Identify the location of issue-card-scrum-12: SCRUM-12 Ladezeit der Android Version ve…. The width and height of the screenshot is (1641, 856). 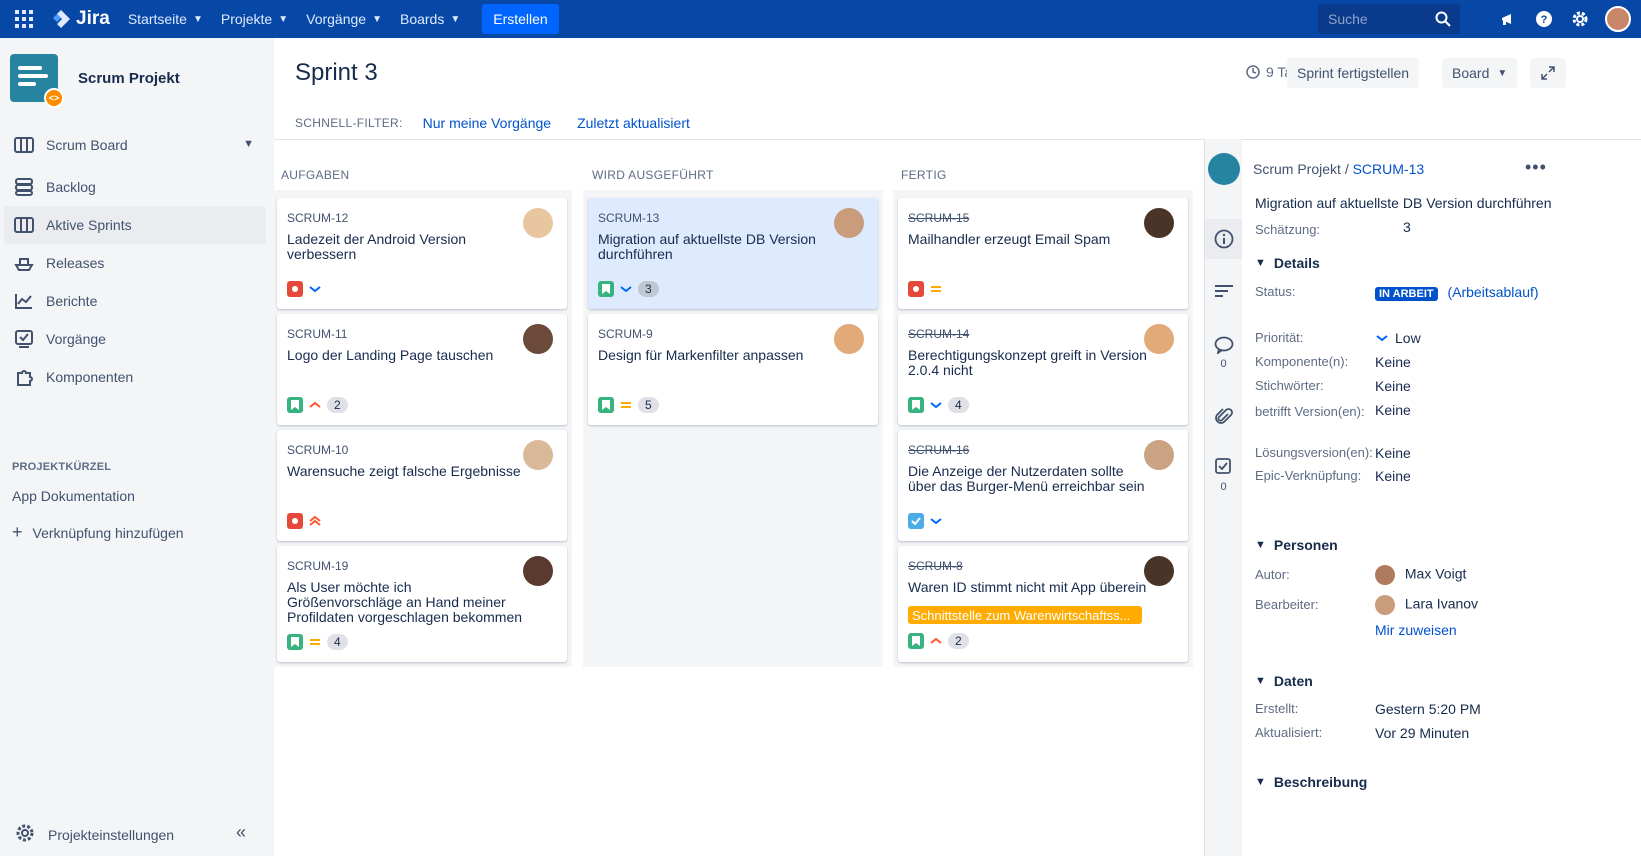
(422, 253).